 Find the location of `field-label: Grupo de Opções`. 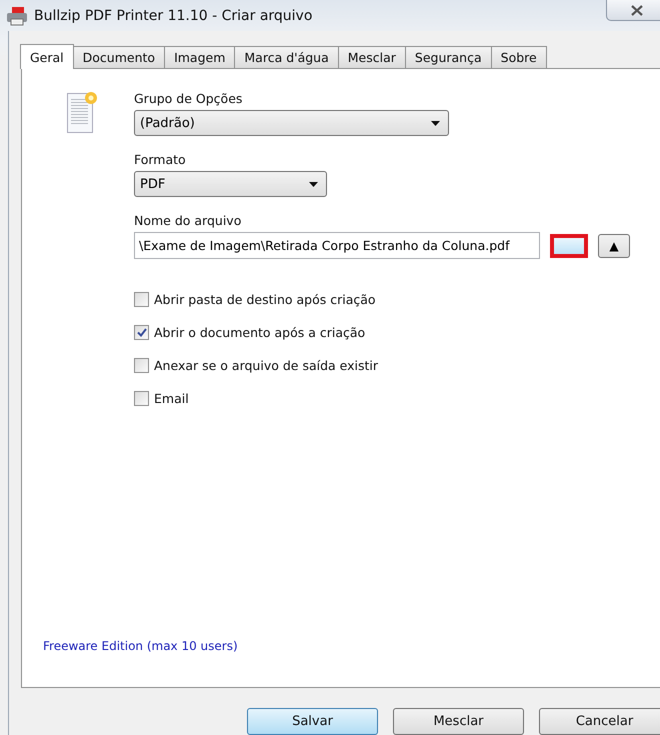

field-label: Grupo de Opções is located at coordinates (189, 98).